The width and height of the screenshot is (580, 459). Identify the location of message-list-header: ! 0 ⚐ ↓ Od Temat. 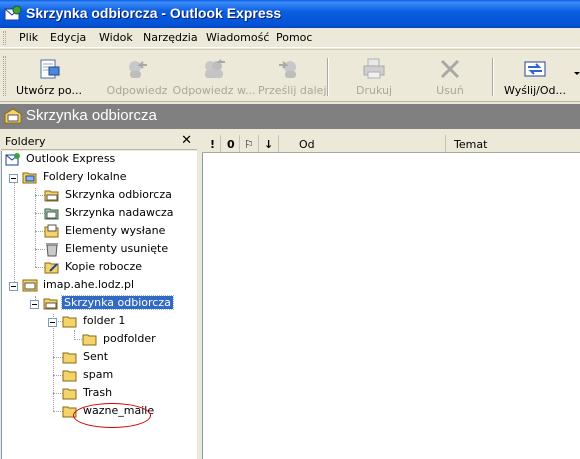
(391, 144).